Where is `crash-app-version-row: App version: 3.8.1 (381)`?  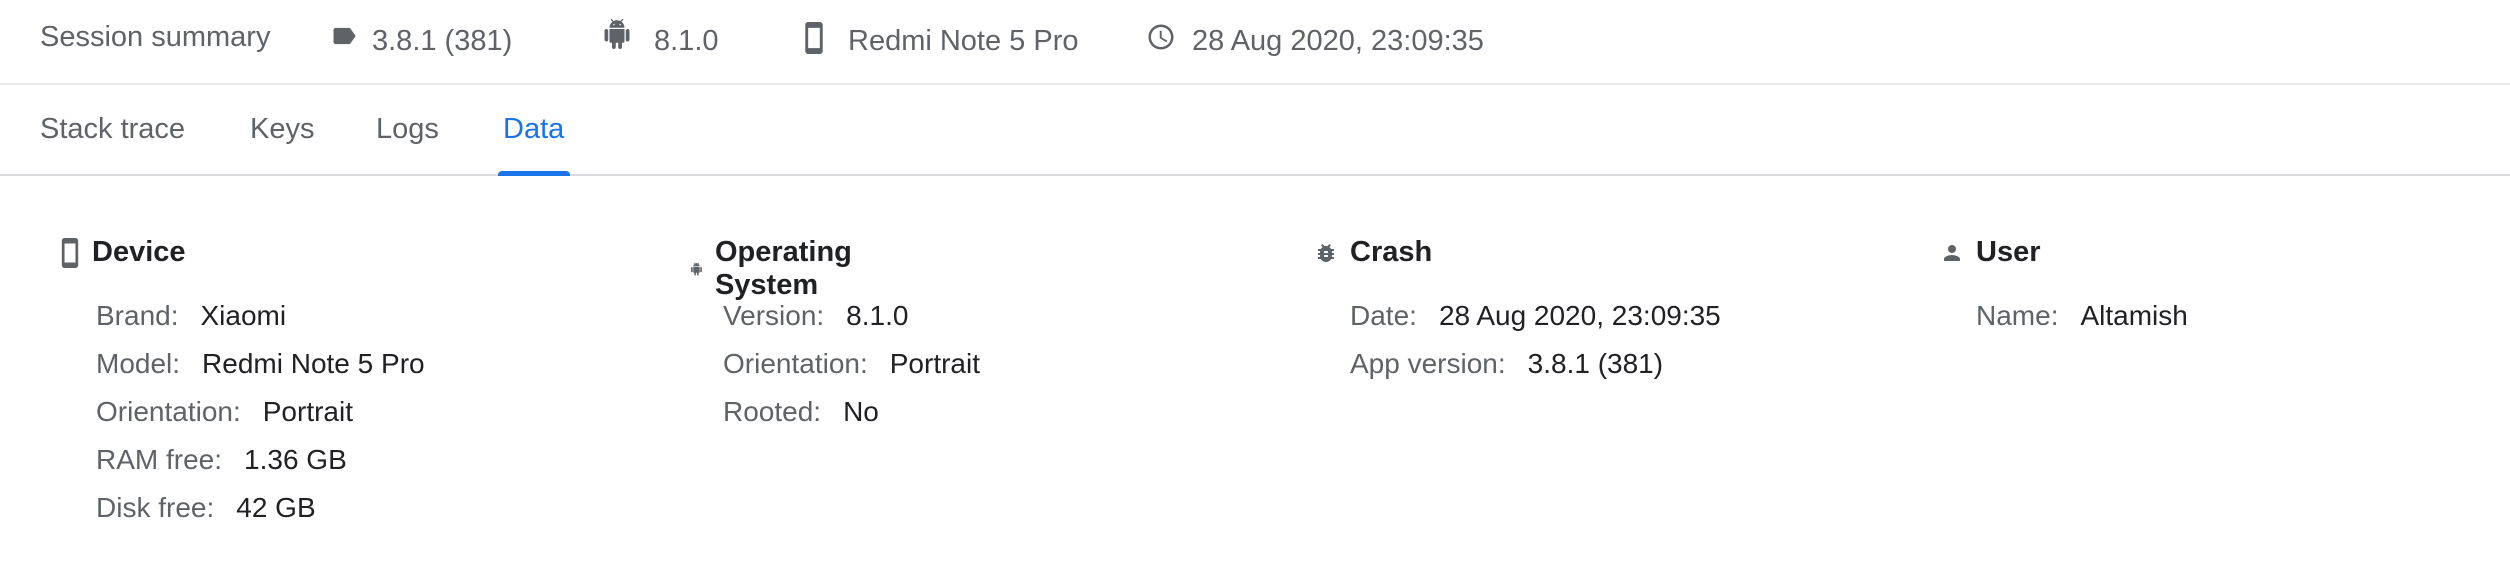 crash-app-version-row: App version: 3.8.1 (381) is located at coordinates (1506, 364).